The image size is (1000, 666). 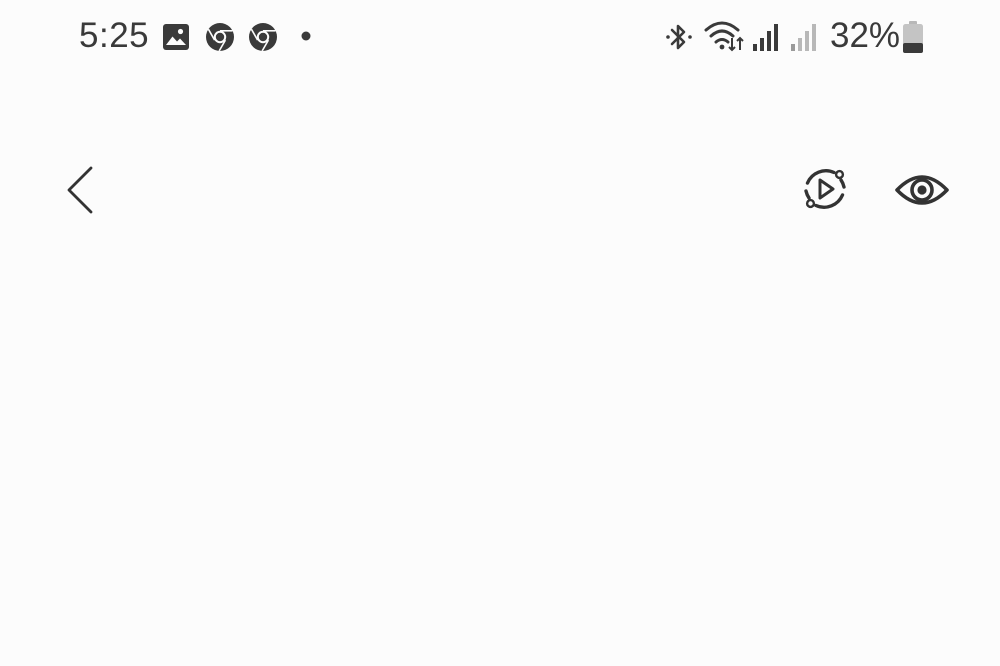 What do you see at coordinates (176, 37) in the screenshot?
I see `gallery-notification-icon` at bounding box center [176, 37].